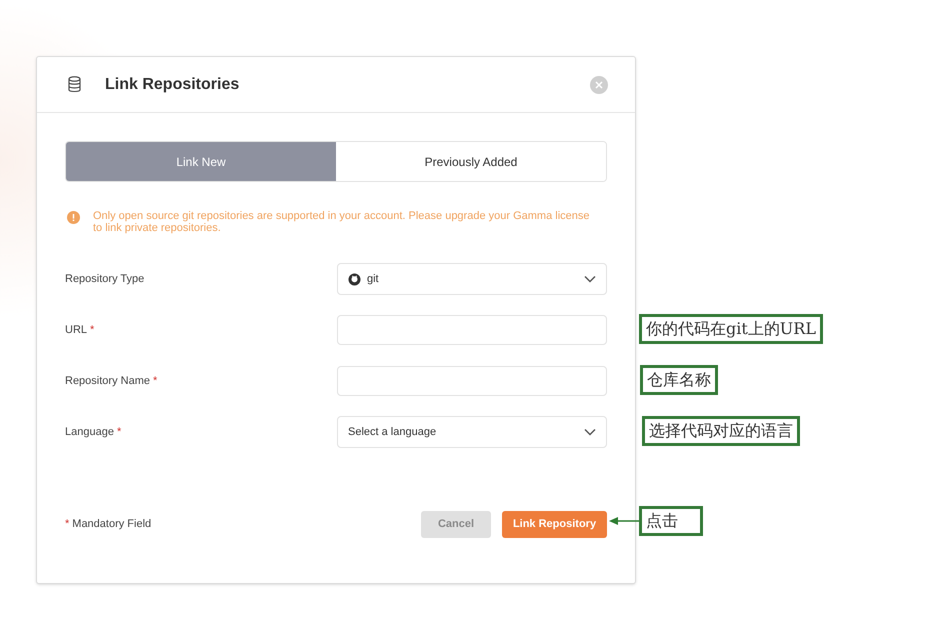  What do you see at coordinates (73, 217) in the screenshot?
I see `info-icon` at bounding box center [73, 217].